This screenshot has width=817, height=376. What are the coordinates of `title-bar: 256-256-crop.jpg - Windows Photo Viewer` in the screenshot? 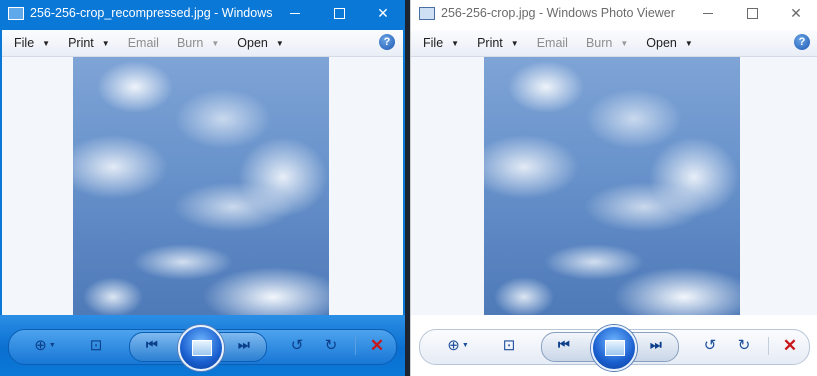 It's located at (614, 13).